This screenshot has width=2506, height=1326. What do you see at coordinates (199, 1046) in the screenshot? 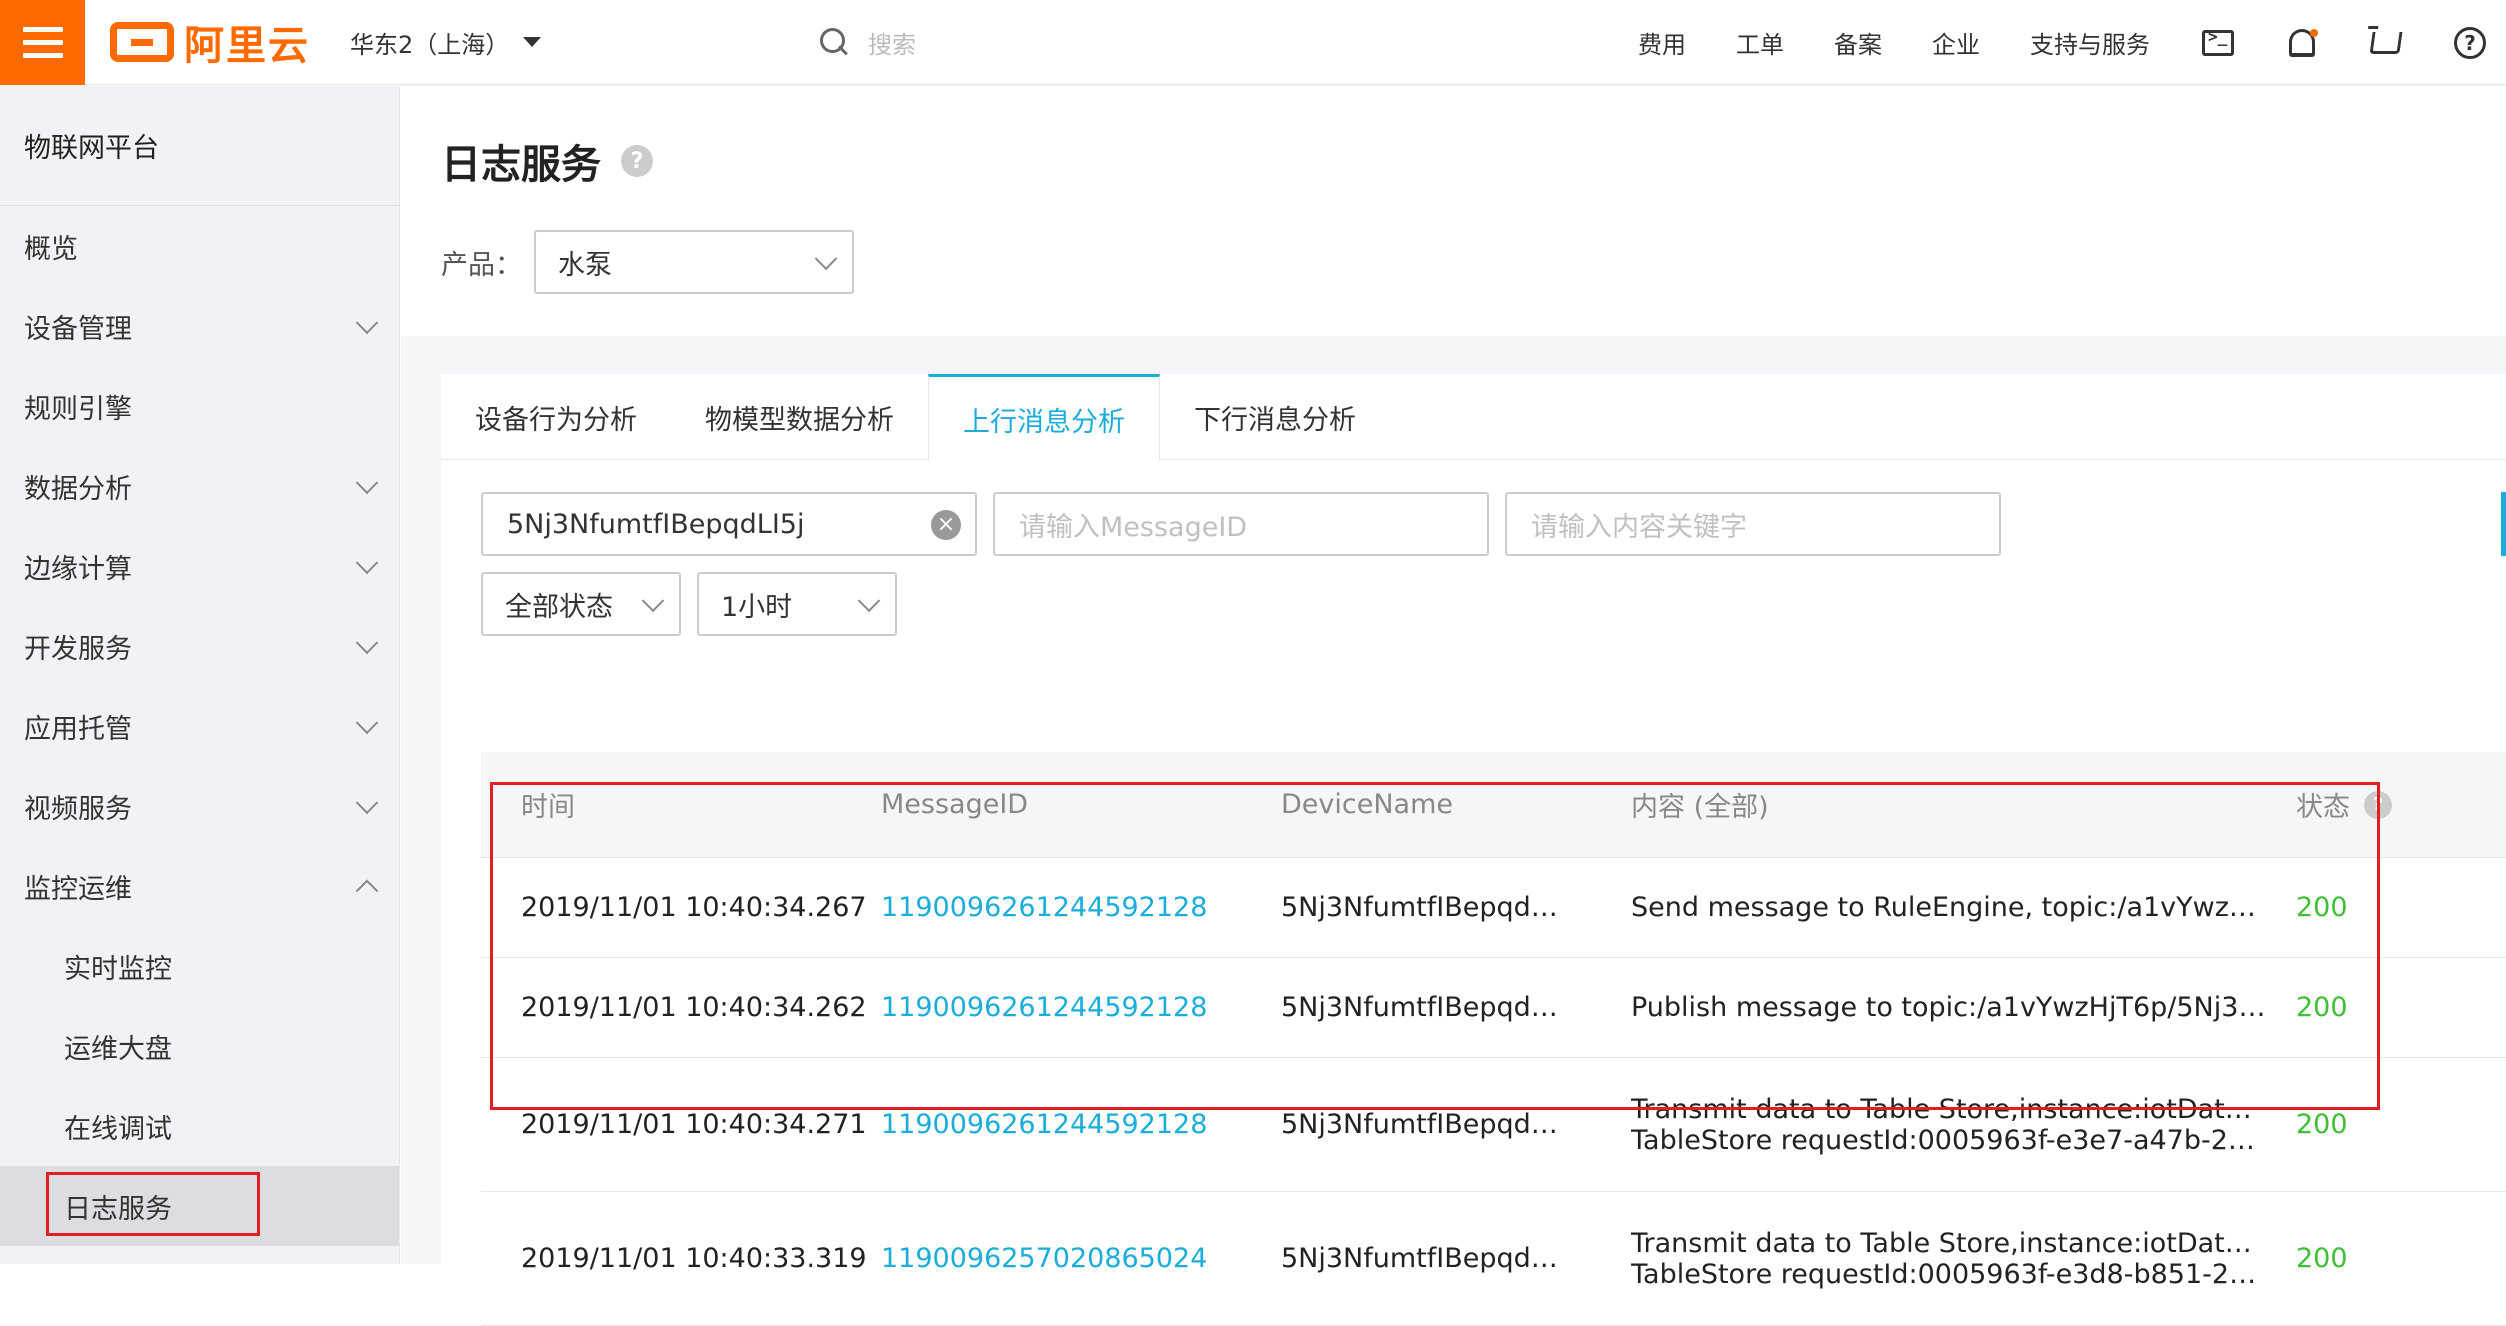
I see `sidebar-item-ops-dashboard: 运维大盘` at bounding box center [199, 1046].